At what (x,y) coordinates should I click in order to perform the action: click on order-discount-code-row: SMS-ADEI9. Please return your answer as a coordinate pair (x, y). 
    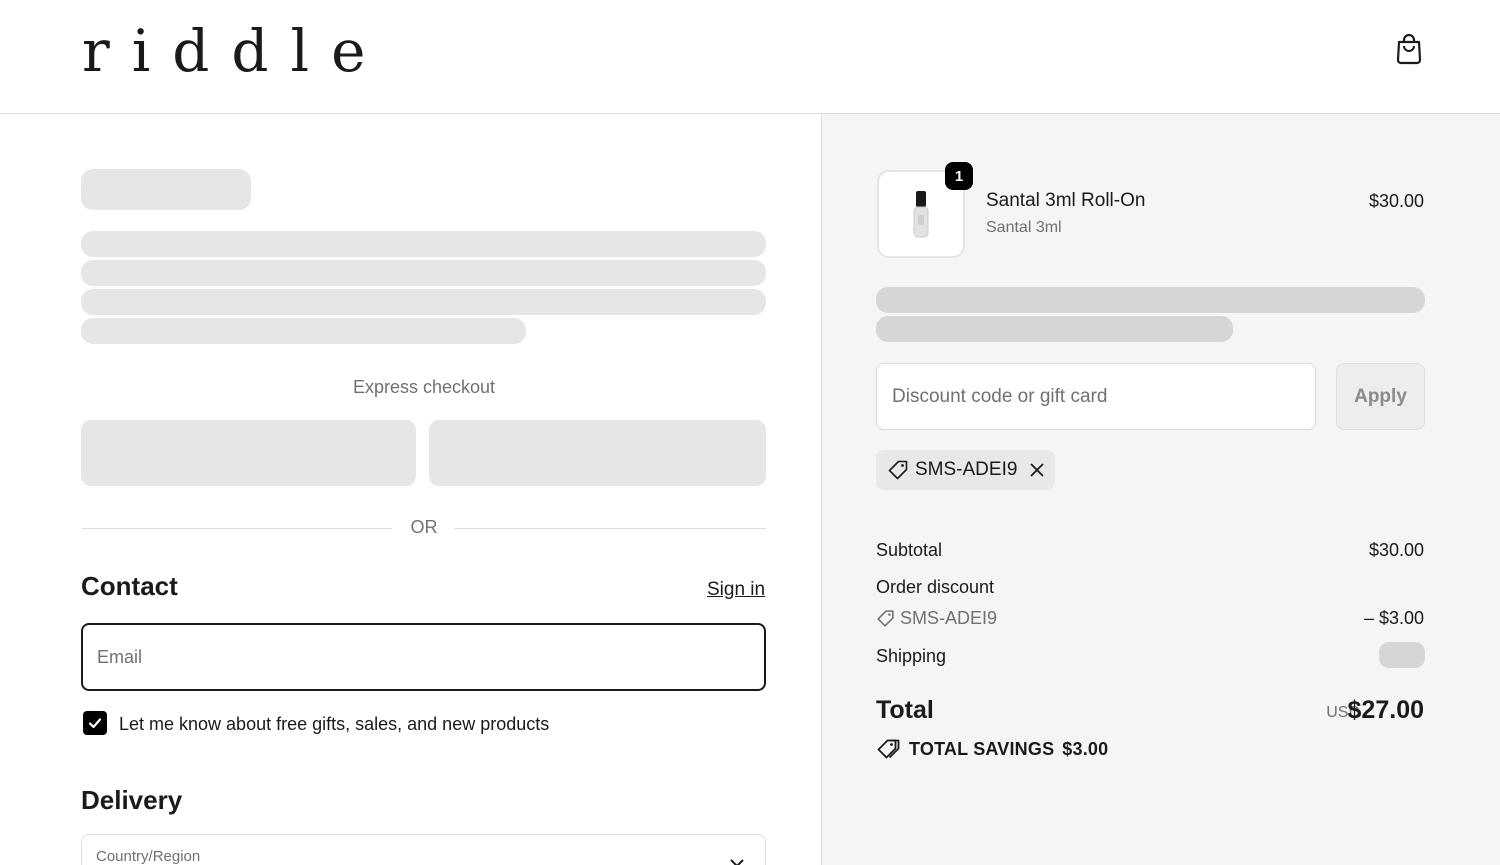
    Looking at the image, I should click on (936, 618).